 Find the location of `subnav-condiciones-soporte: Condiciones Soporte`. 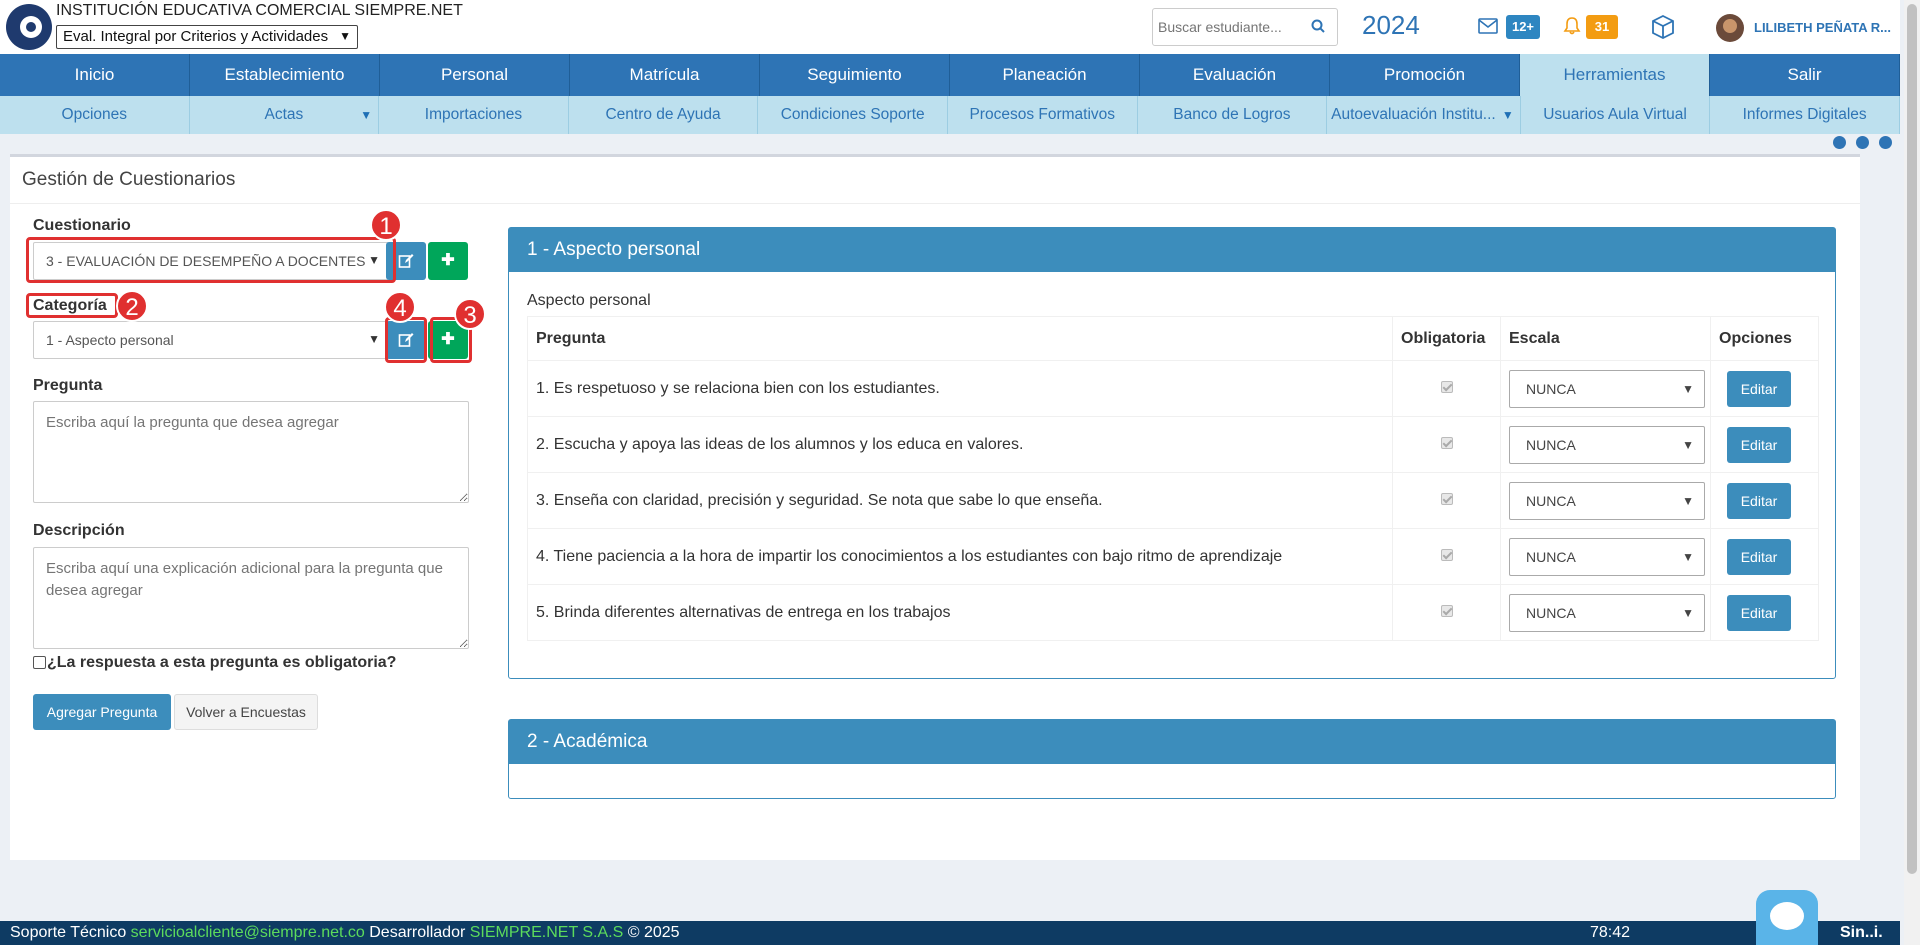

subnav-condiciones-soporte: Condiciones Soporte is located at coordinates (853, 115).